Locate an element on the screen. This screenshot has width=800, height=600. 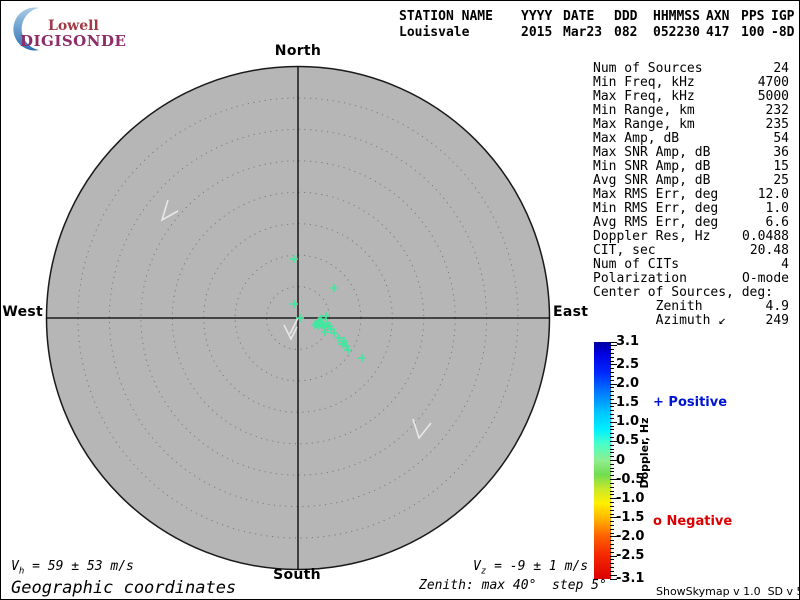
stats-label: CIT, sec is located at coordinates (624, 250).